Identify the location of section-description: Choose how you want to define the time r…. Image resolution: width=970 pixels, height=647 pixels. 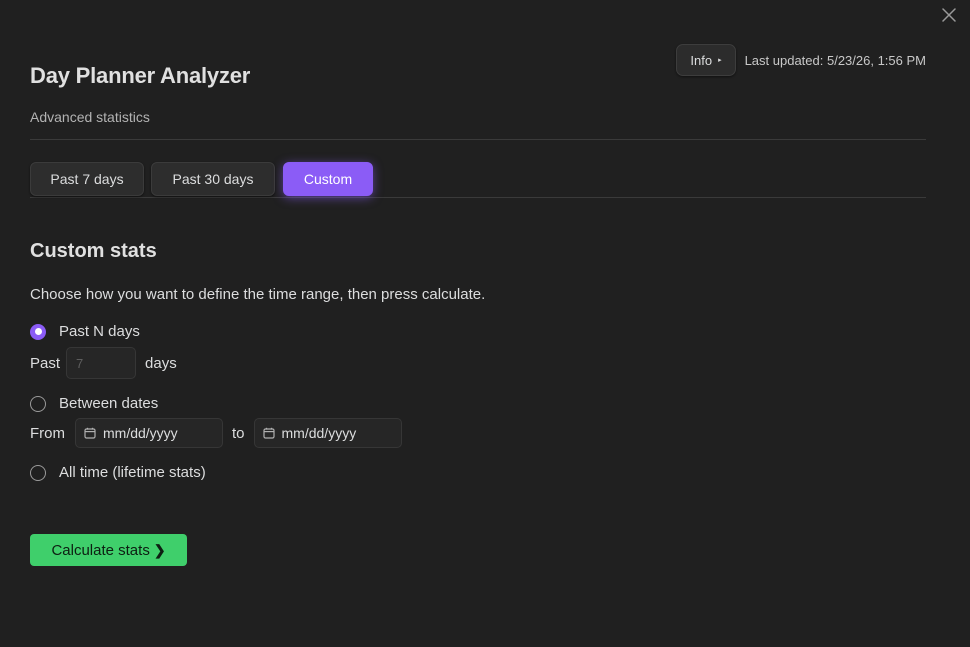
(258, 294).